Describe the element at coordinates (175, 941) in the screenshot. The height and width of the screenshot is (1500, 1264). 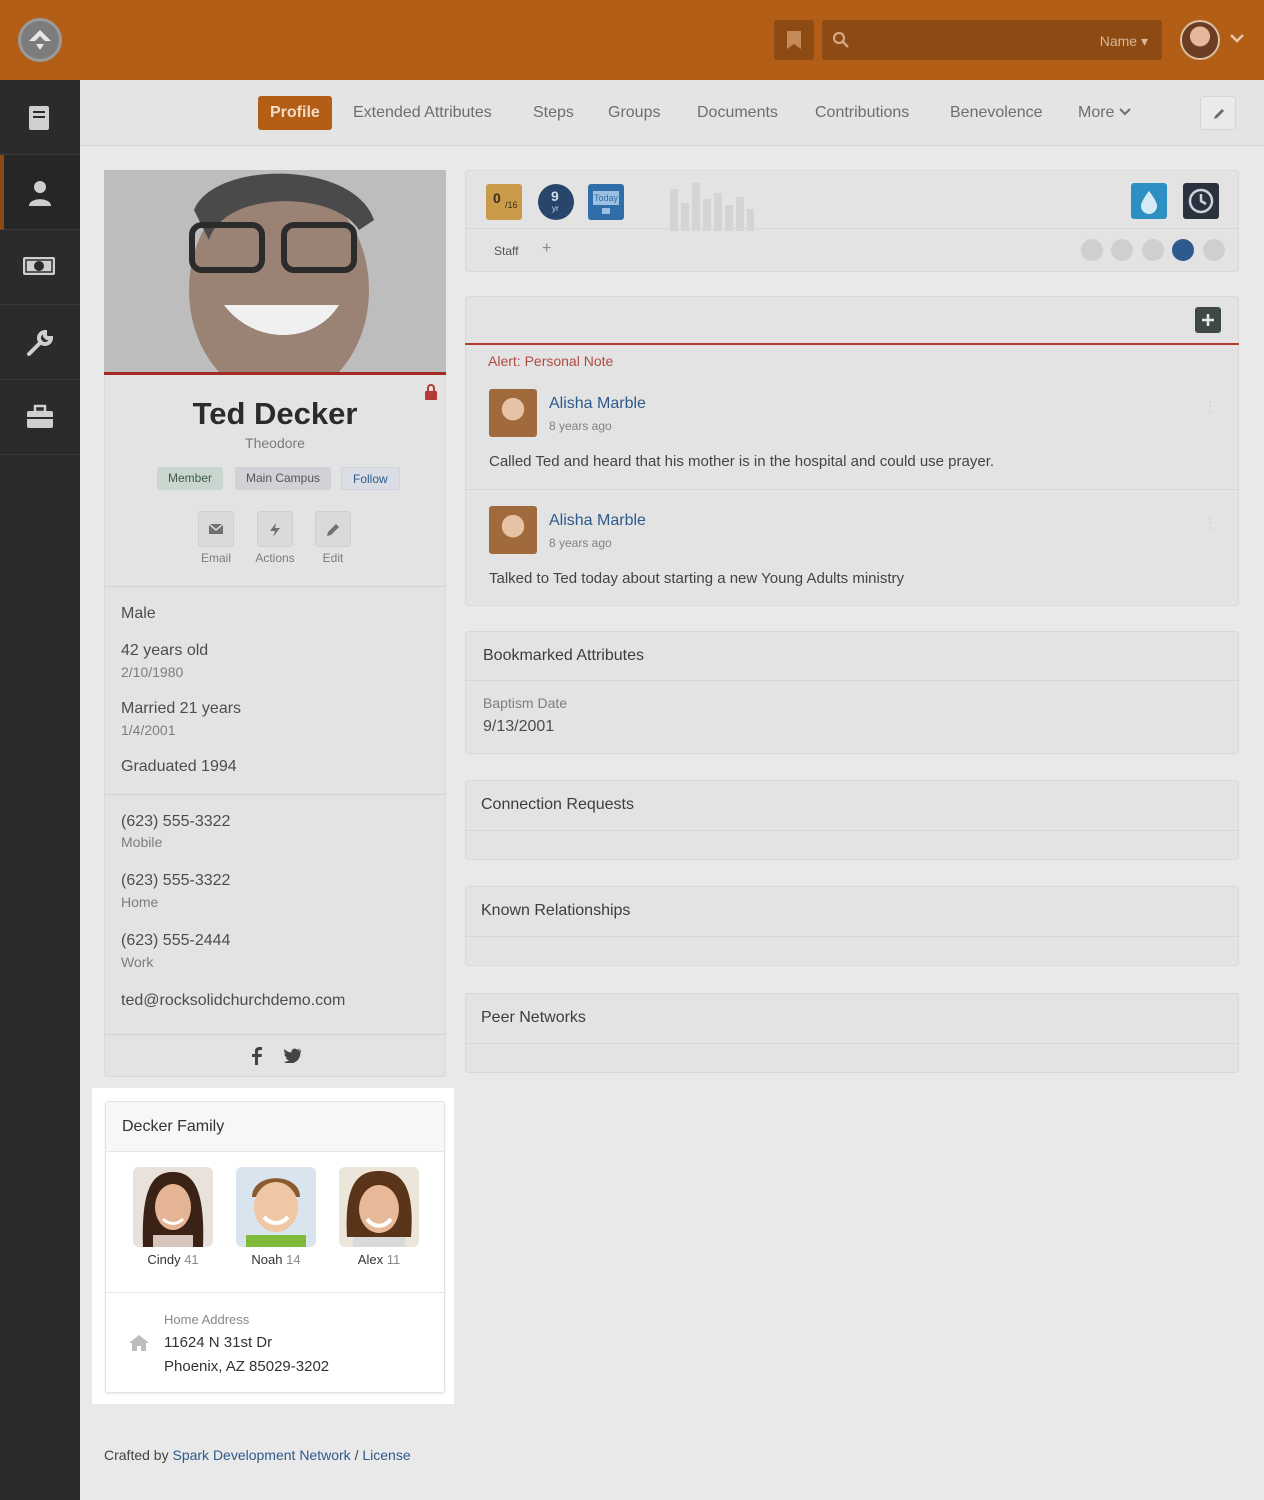
I see `phone-work: (623) 555-2444` at that location.